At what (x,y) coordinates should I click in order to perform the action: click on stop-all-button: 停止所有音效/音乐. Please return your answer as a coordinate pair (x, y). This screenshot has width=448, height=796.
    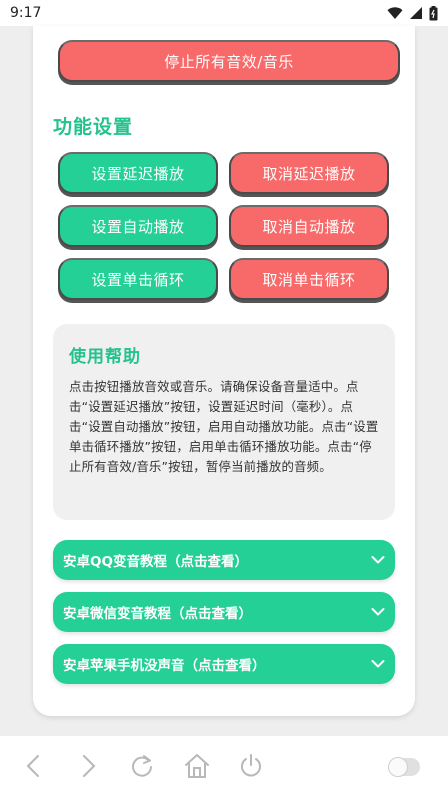
    Looking at the image, I should click on (229, 61).